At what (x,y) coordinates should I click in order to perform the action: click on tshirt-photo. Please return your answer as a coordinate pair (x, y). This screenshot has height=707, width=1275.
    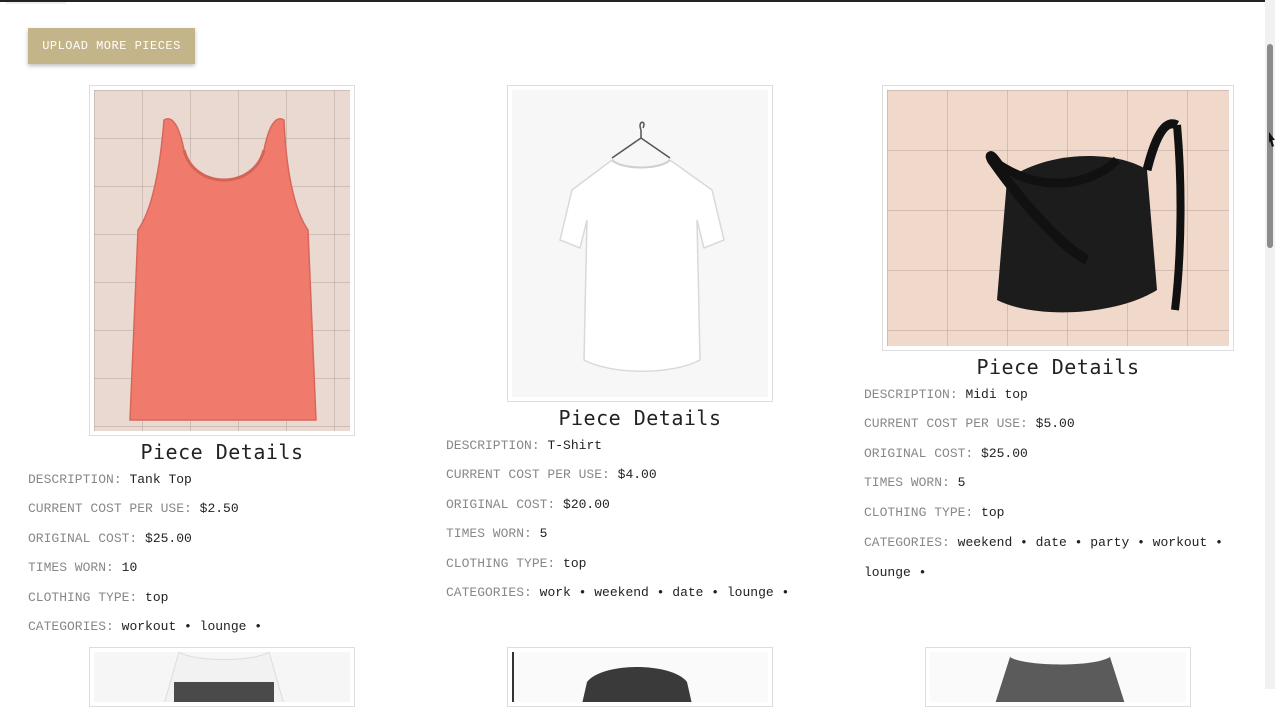
    Looking at the image, I should click on (640, 243).